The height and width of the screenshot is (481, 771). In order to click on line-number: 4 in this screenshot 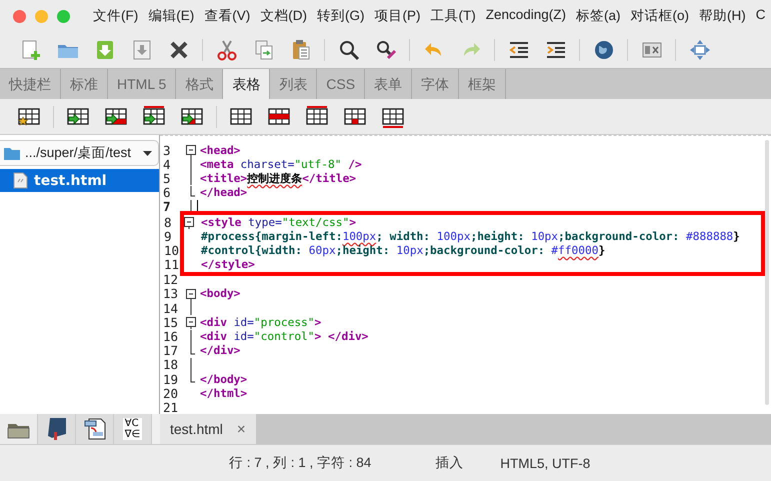, I will do `click(167, 164)`.